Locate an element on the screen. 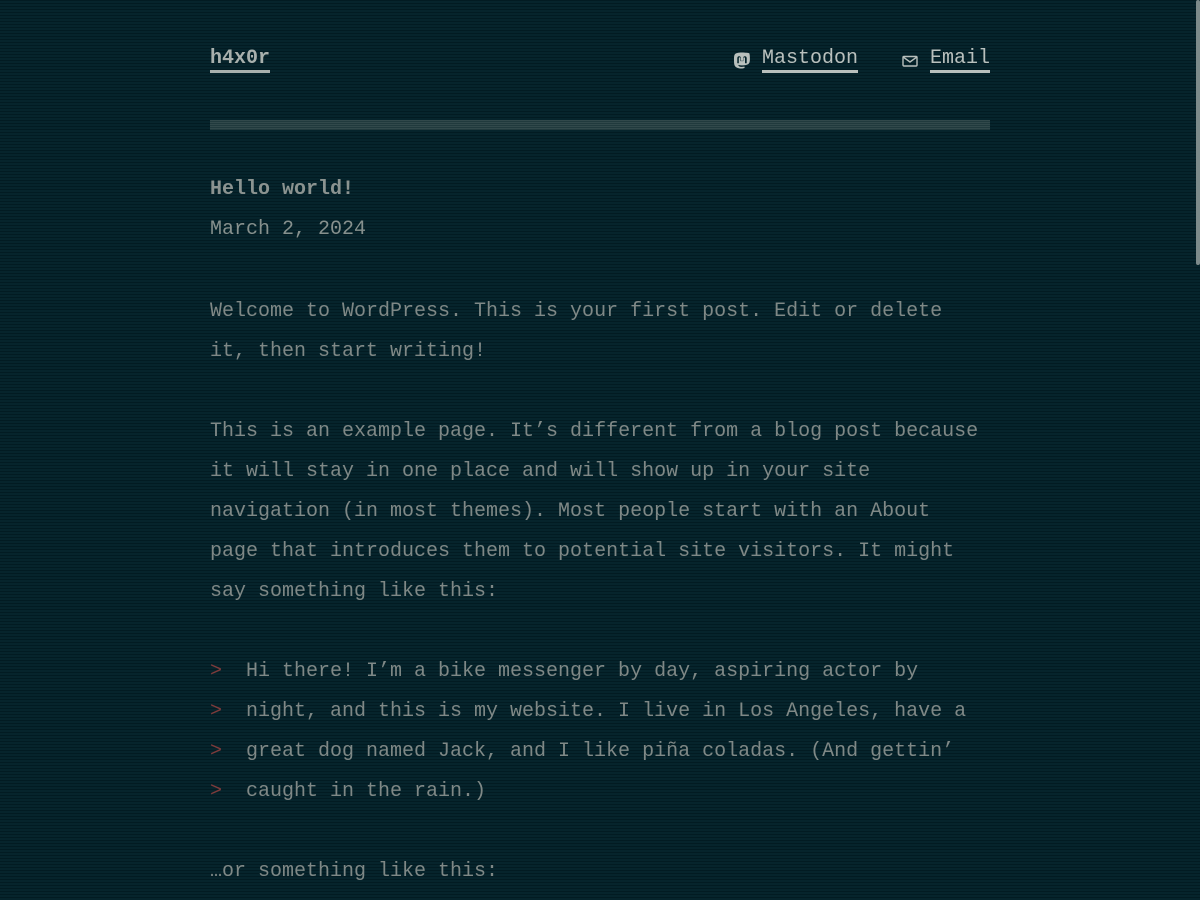  mastodon-icon is located at coordinates (742, 61).